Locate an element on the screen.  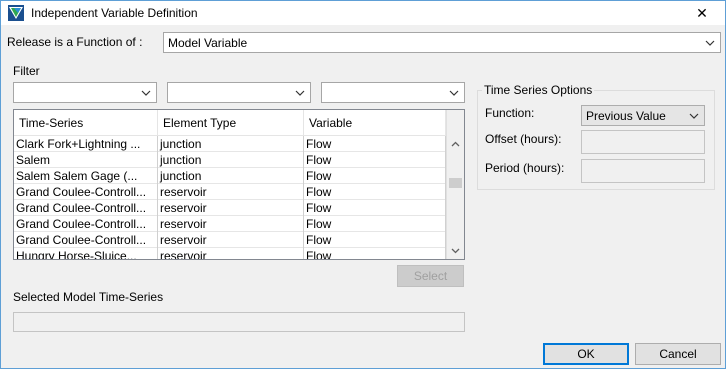
function-select-value: Previous Value is located at coordinates (626, 116).